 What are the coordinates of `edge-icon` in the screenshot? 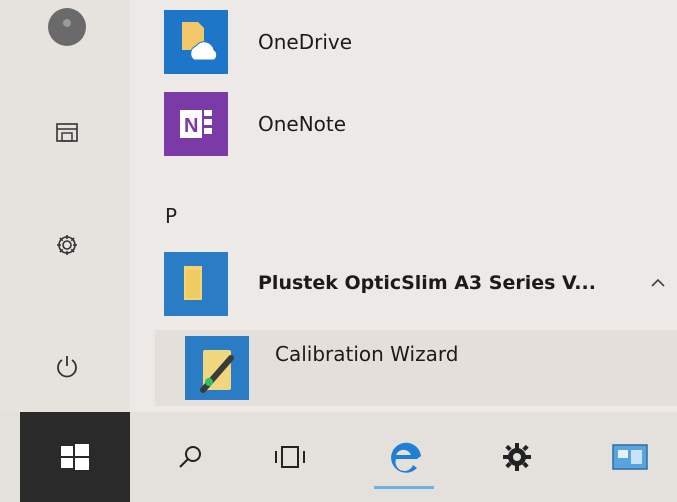 It's located at (406, 457).